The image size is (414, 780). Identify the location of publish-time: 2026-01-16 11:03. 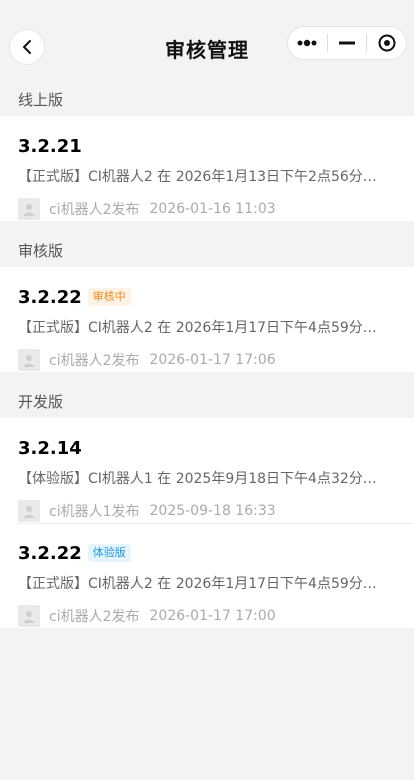
(212, 209).